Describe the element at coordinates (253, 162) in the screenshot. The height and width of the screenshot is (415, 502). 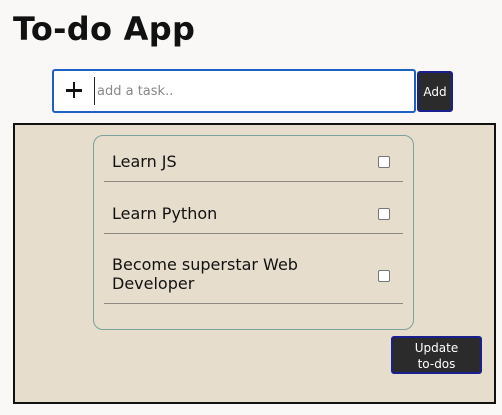
I see `todo-item: Learn JS` at that location.